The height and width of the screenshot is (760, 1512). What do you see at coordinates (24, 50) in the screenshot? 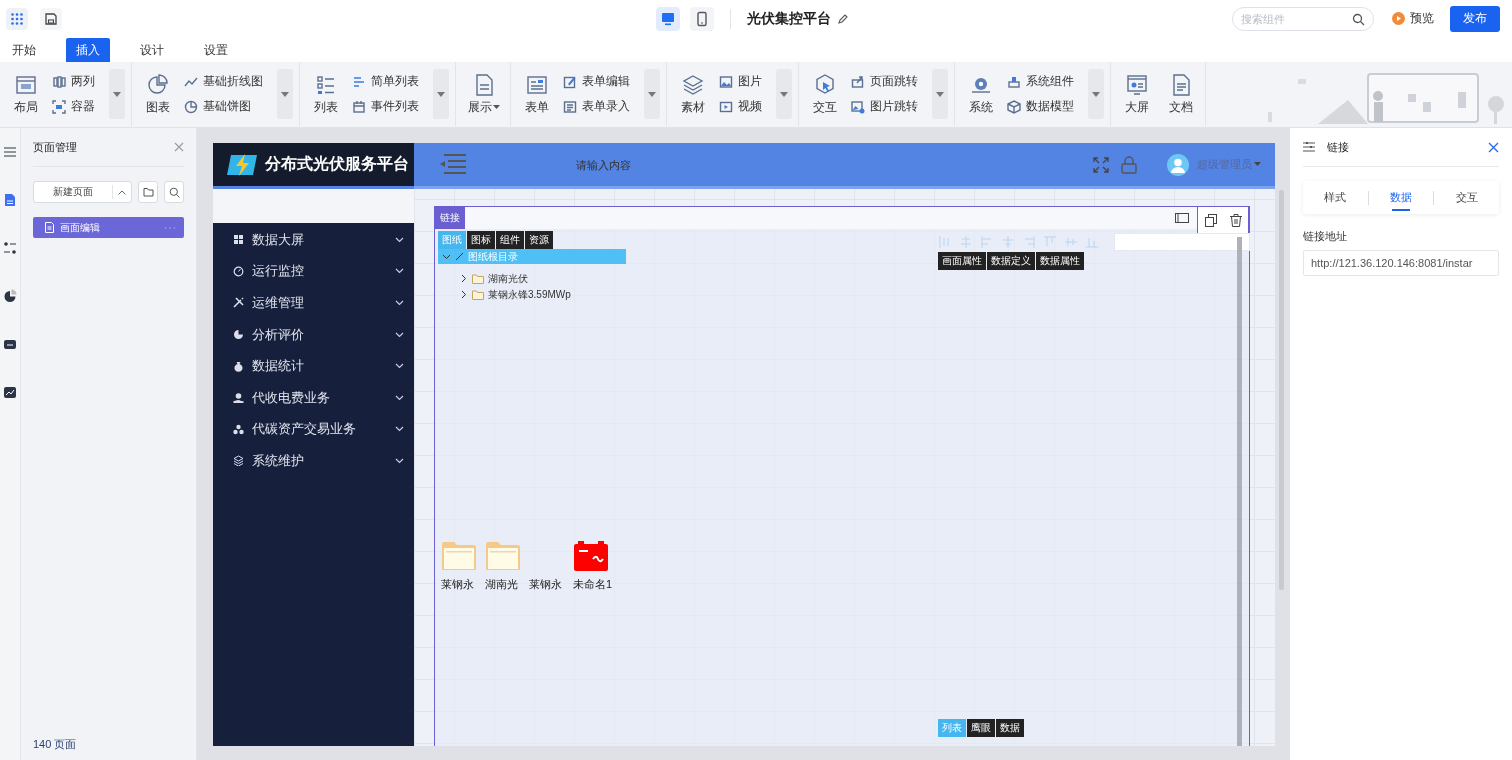
I see `menu-tab: 开始` at bounding box center [24, 50].